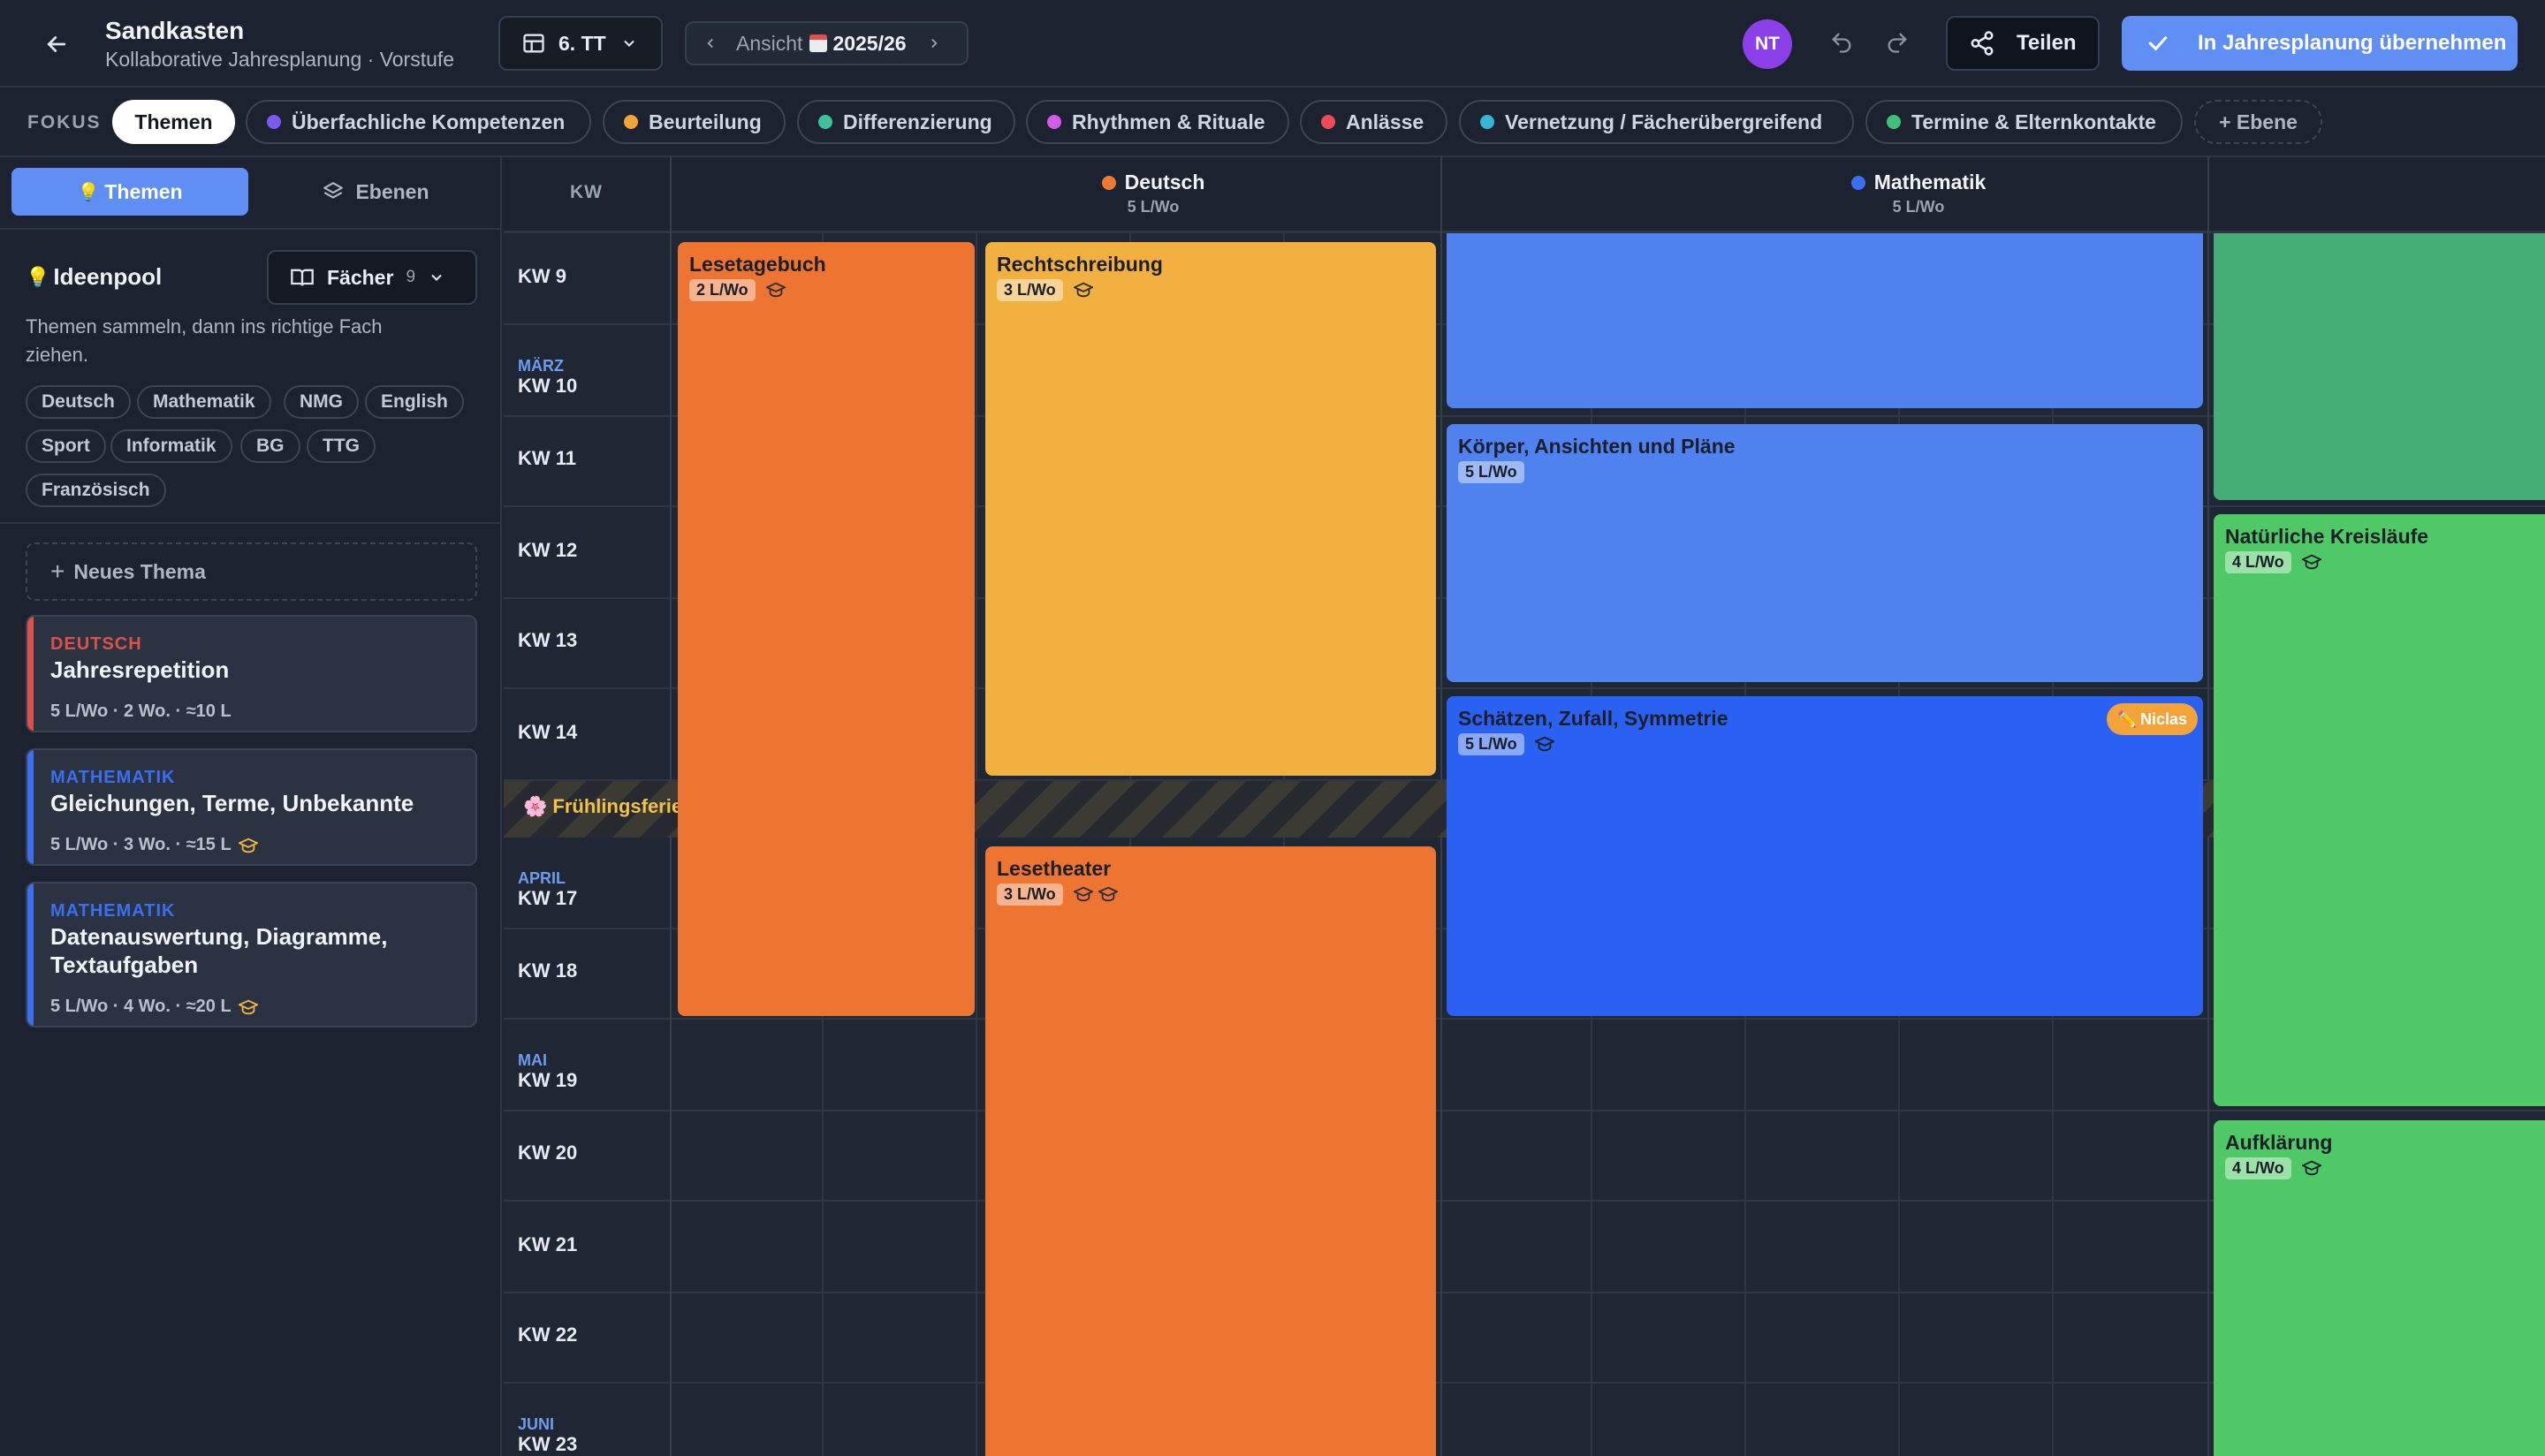 The width and height of the screenshot is (2545, 1456). Describe the element at coordinates (541, 366) in the screenshot. I see `month-label: MÄRZ` at that location.